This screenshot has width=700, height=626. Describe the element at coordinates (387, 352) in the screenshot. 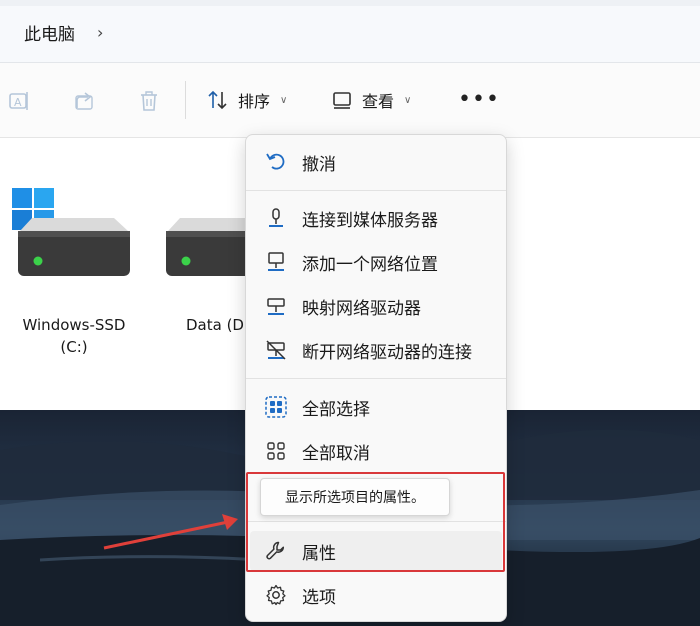

I see `menu-item-label: 断开网络驱动器的连接` at that location.